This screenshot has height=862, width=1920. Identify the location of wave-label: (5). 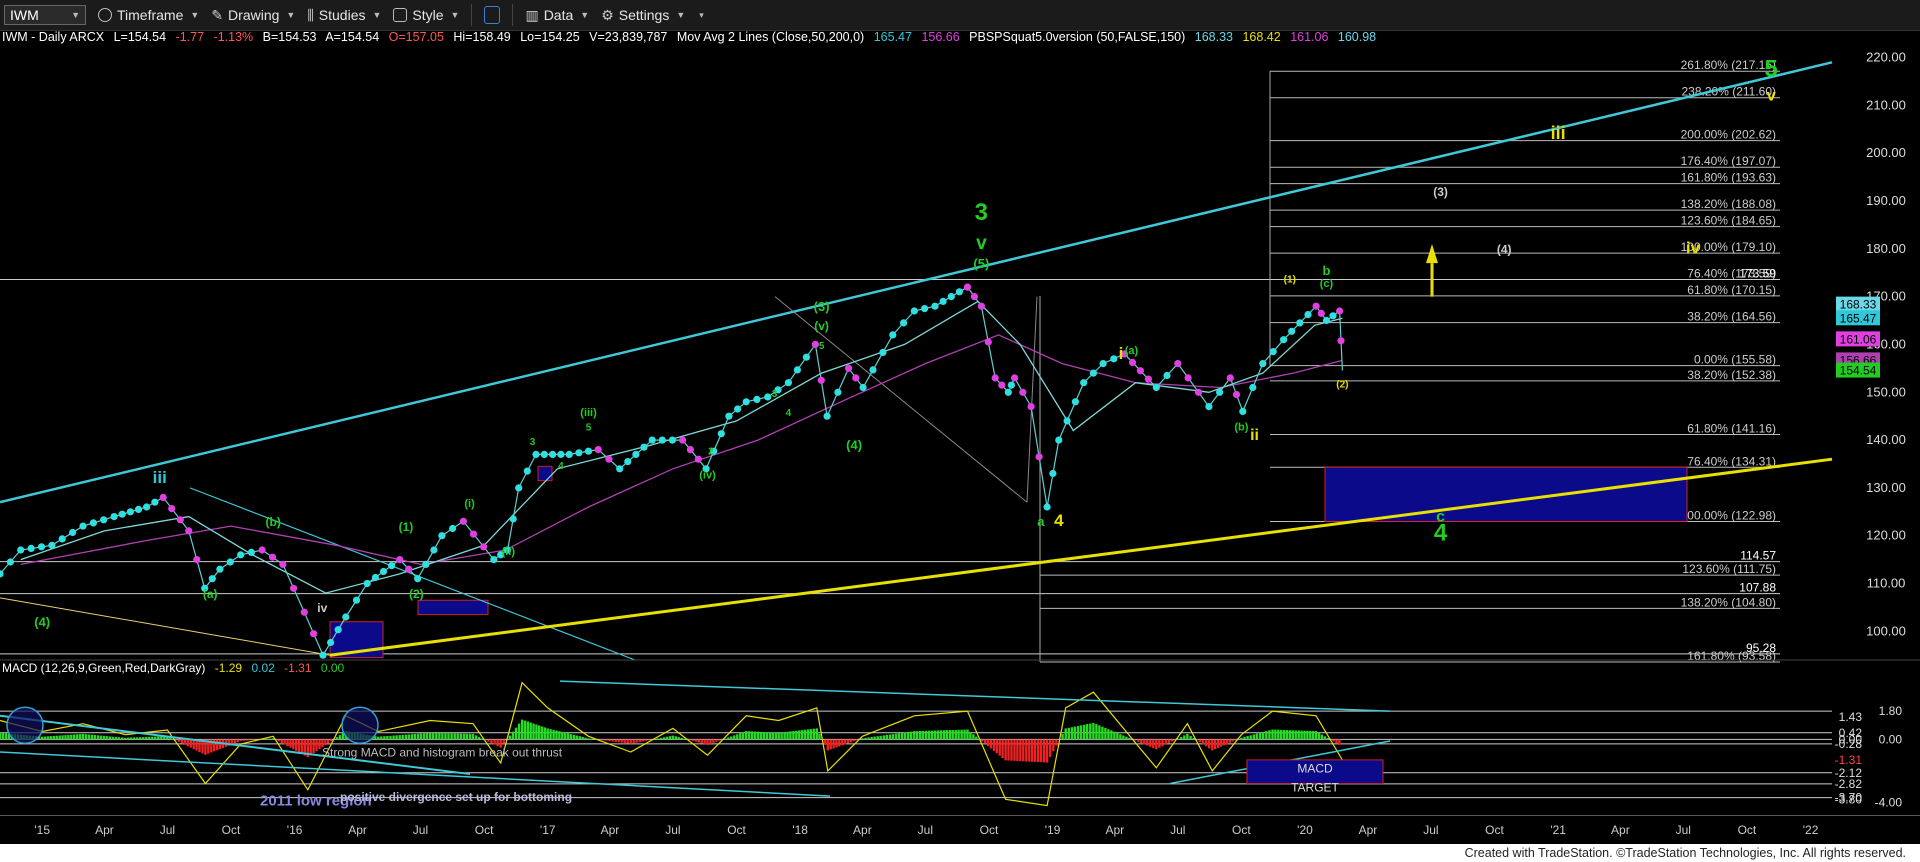
(981, 263).